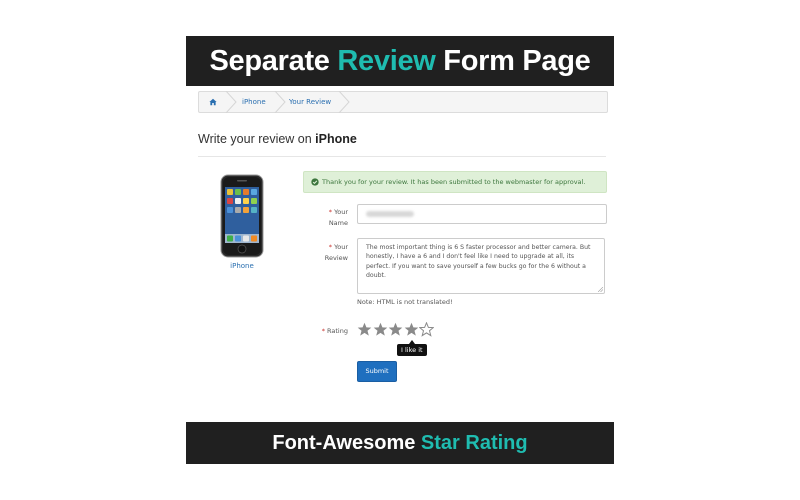  Describe the element at coordinates (315, 182) in the screenshot. I see `check-circle-icon` at that location.